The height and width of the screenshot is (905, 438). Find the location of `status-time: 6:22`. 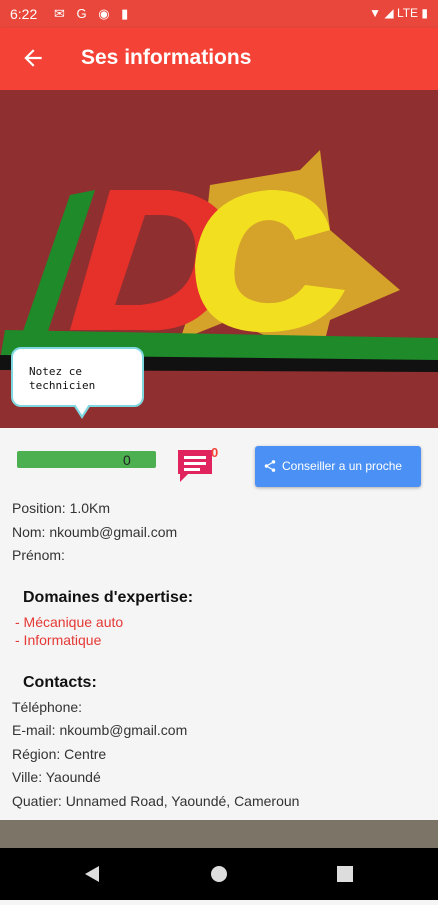

status-time: 6:22 is located at coordinates (24, 14).